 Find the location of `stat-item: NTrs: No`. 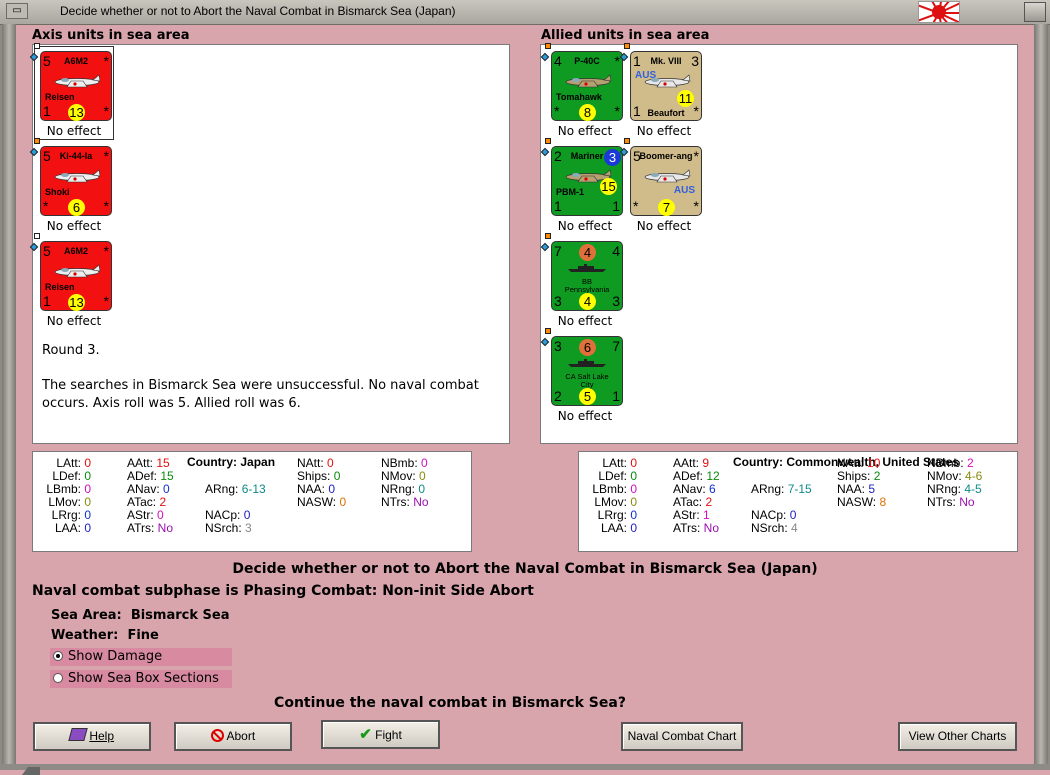

stat-item: NTrs: No is located at coordinates (405, 502).